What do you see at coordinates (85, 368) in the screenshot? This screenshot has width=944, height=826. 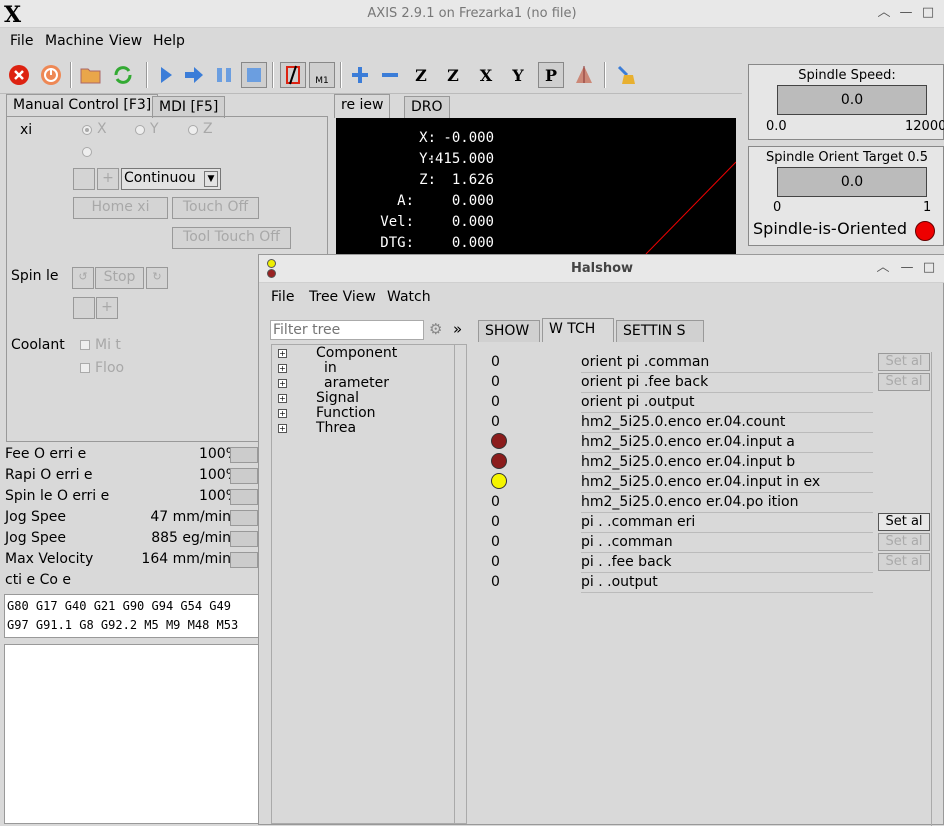 I see `flood-checkbox` at bounding box center [85, 368].